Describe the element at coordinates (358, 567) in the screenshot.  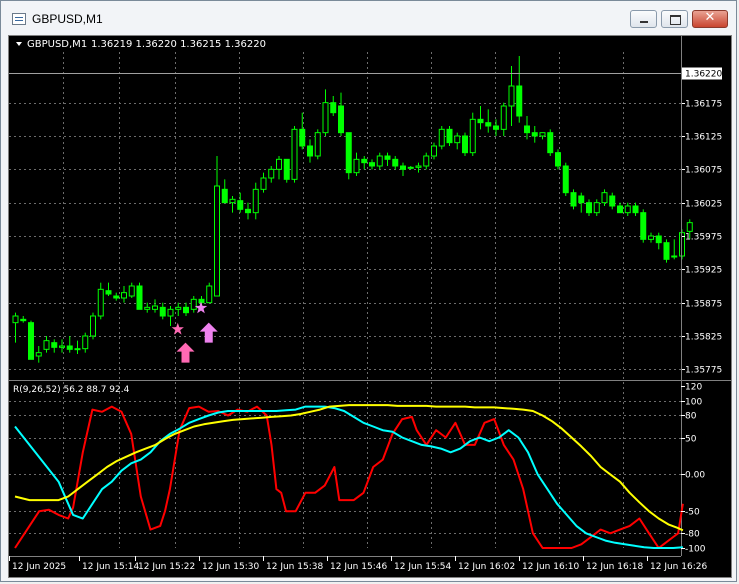
I see `time-tick-label: 12 Jun 15:46` at that location.